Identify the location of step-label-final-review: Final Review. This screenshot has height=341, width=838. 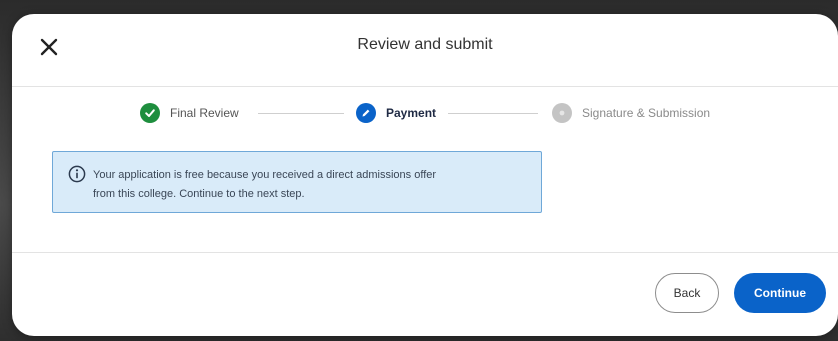
(204, 113).